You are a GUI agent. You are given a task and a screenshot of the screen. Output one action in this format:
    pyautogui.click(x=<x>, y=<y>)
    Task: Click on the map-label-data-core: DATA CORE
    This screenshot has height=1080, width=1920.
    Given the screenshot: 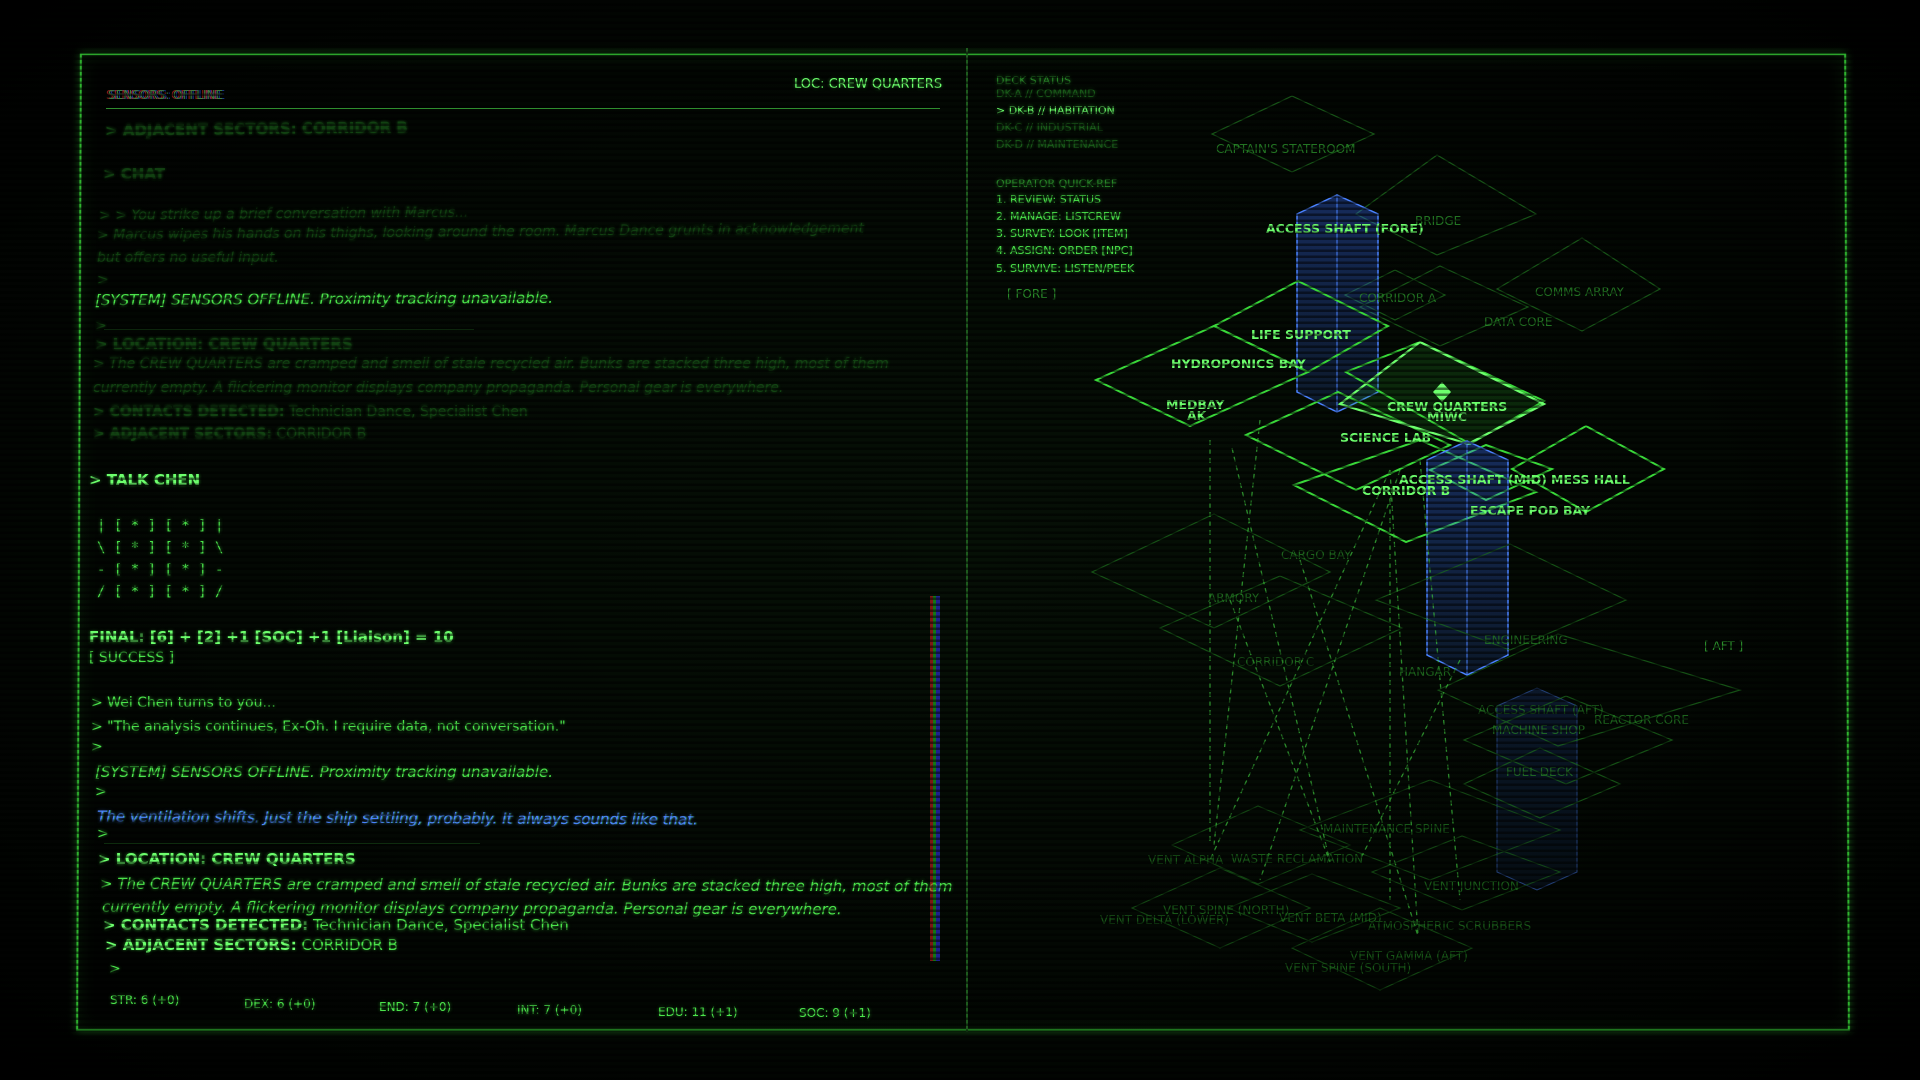 What is the action you would take?
    pyautogui.click(x=1518, y=322)
    